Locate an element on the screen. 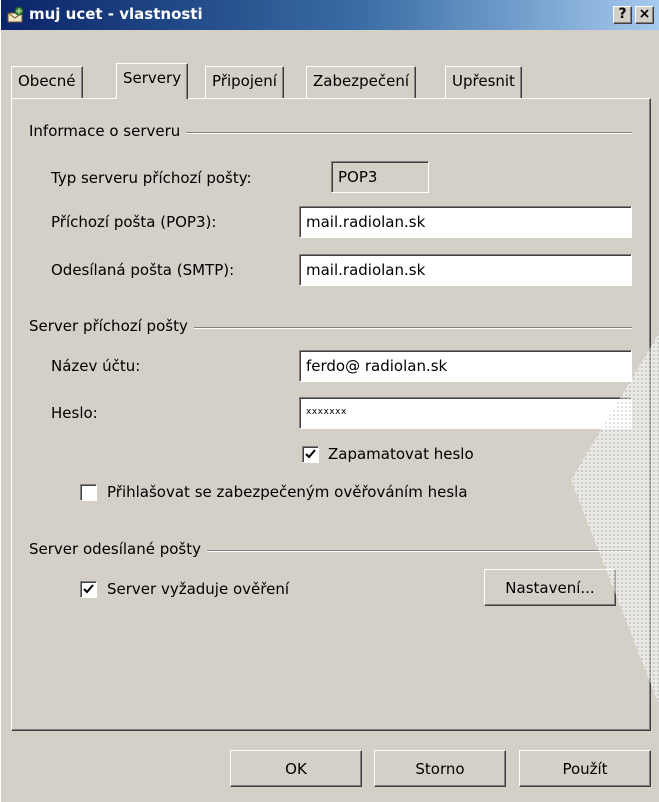  group-title-incoming: Server příchozí pošty is located at coordinates (111, 326).